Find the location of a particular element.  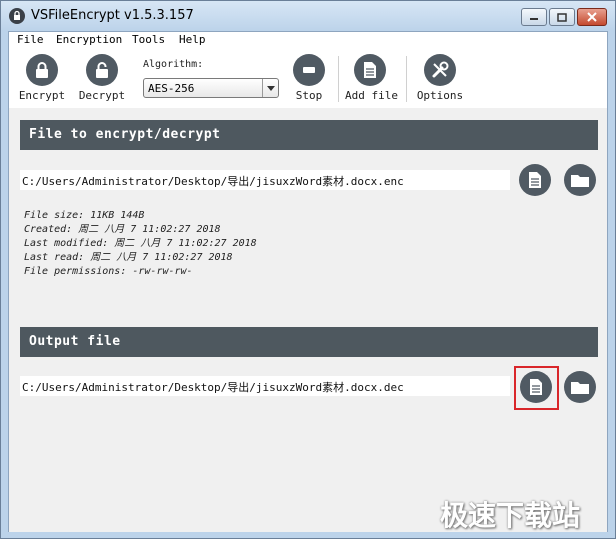

add-file-button: Add file is located at coordinates (371, 78).